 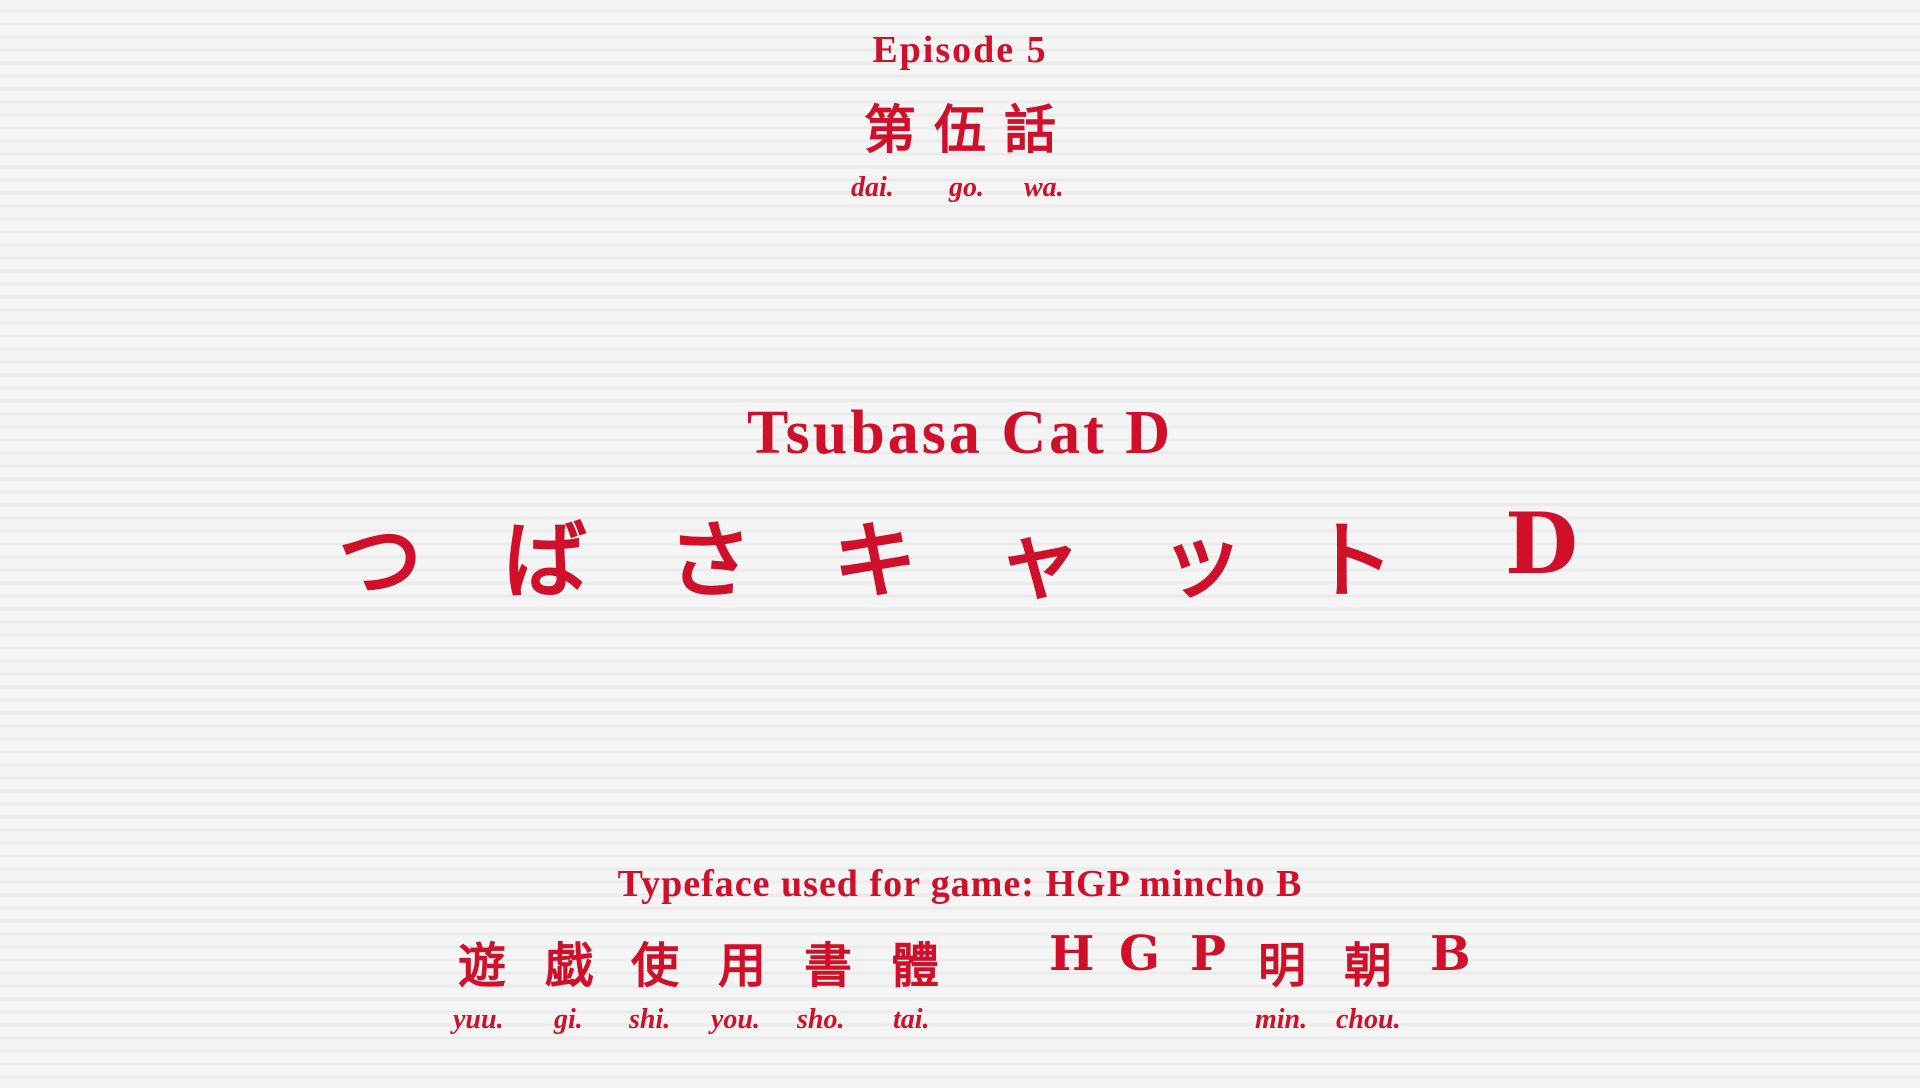 What do you see at coordinates (1368, 1019) in the screenshot?
I see `romaji-syllable: chou.` at bounding box center [1368, 1019].